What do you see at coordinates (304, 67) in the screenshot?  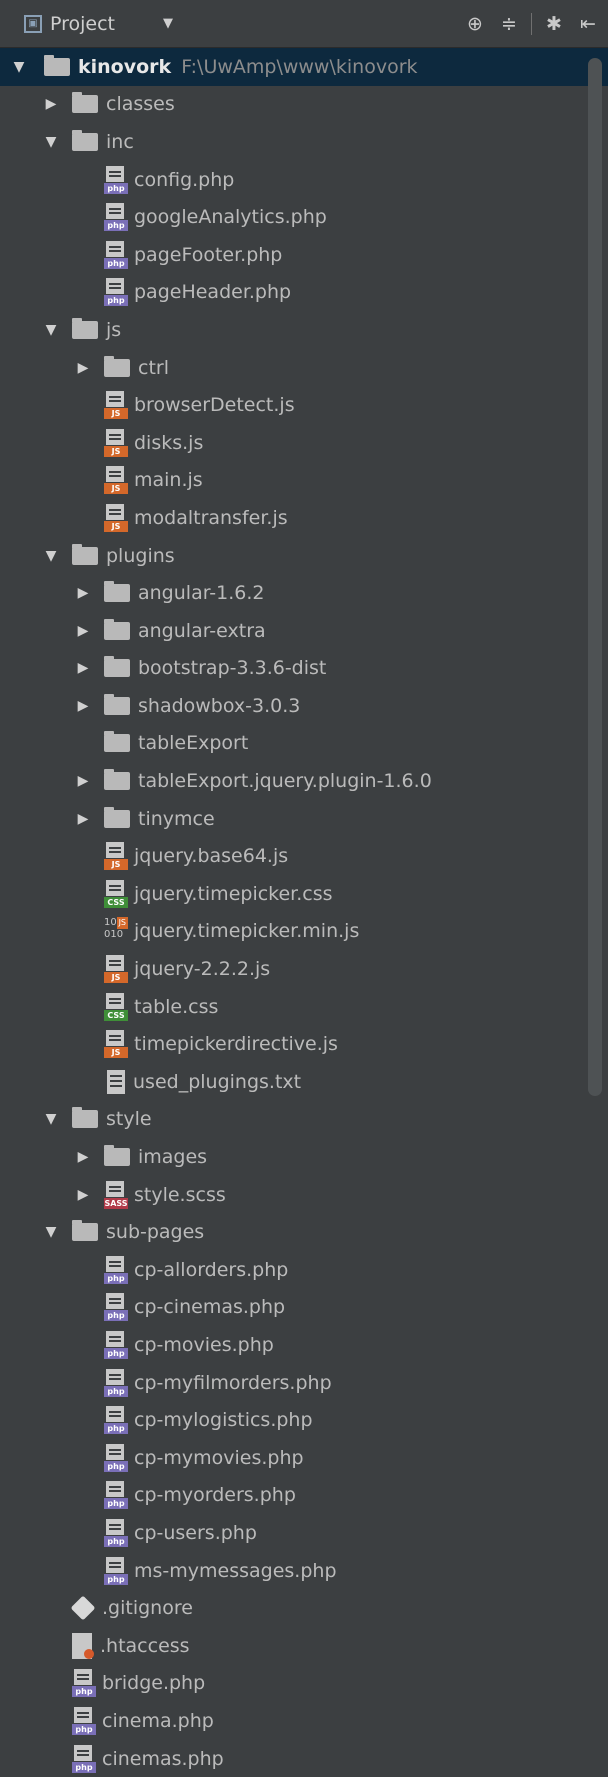 I see `tree-root: ▼ kinovork F:\UwAmp\www\kinovork` at bounding box center [304, 67].